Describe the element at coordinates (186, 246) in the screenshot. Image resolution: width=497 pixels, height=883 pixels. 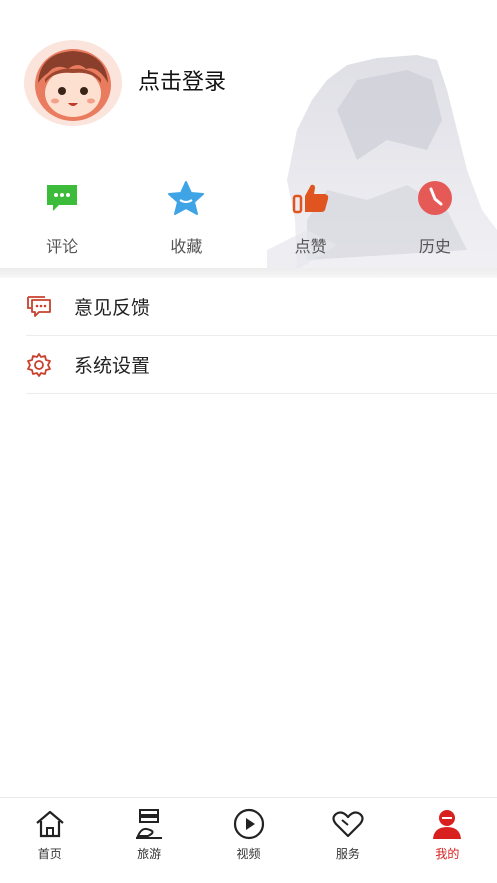
I see `quick-action-label: 收藏` at that location.